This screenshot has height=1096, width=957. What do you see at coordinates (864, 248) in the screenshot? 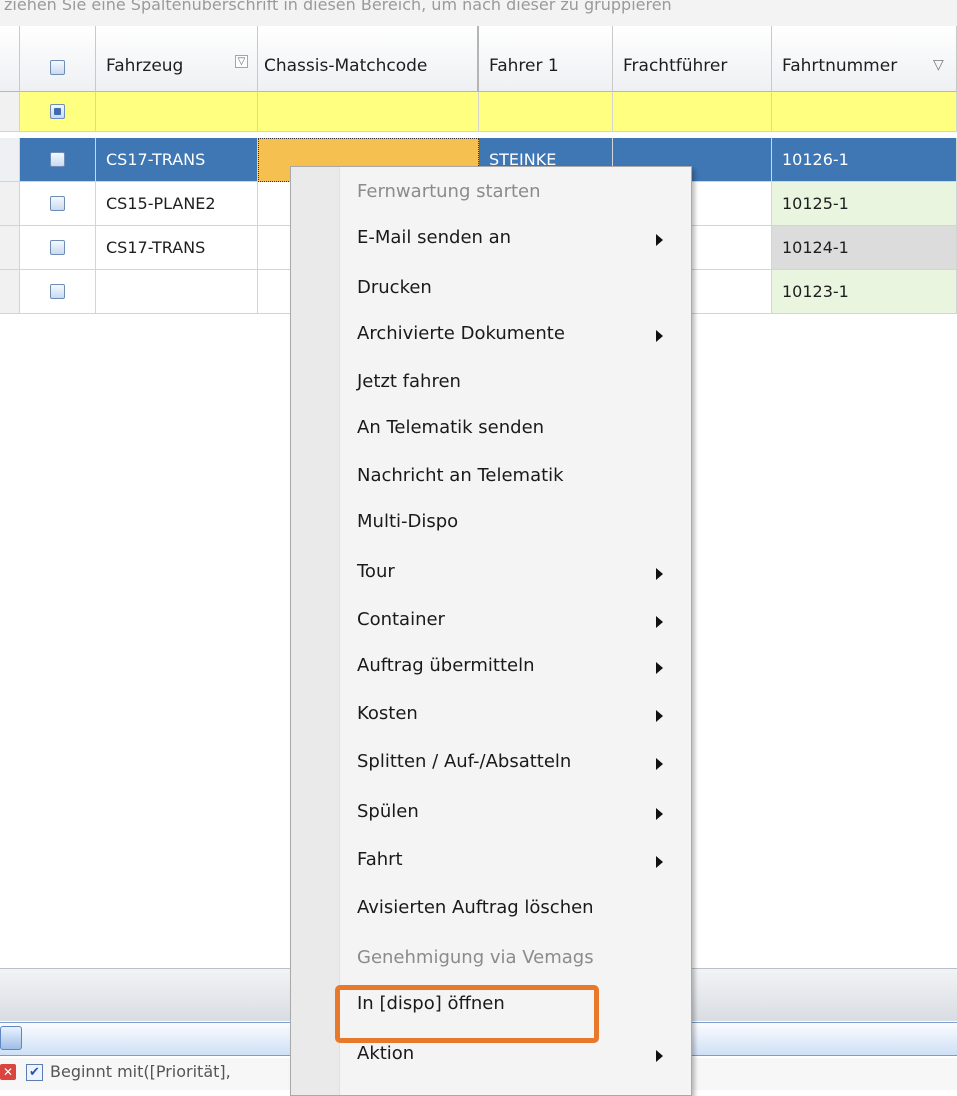
I see `cell-fahrtnummer: 10124-1` at bounding box center [864, 248].